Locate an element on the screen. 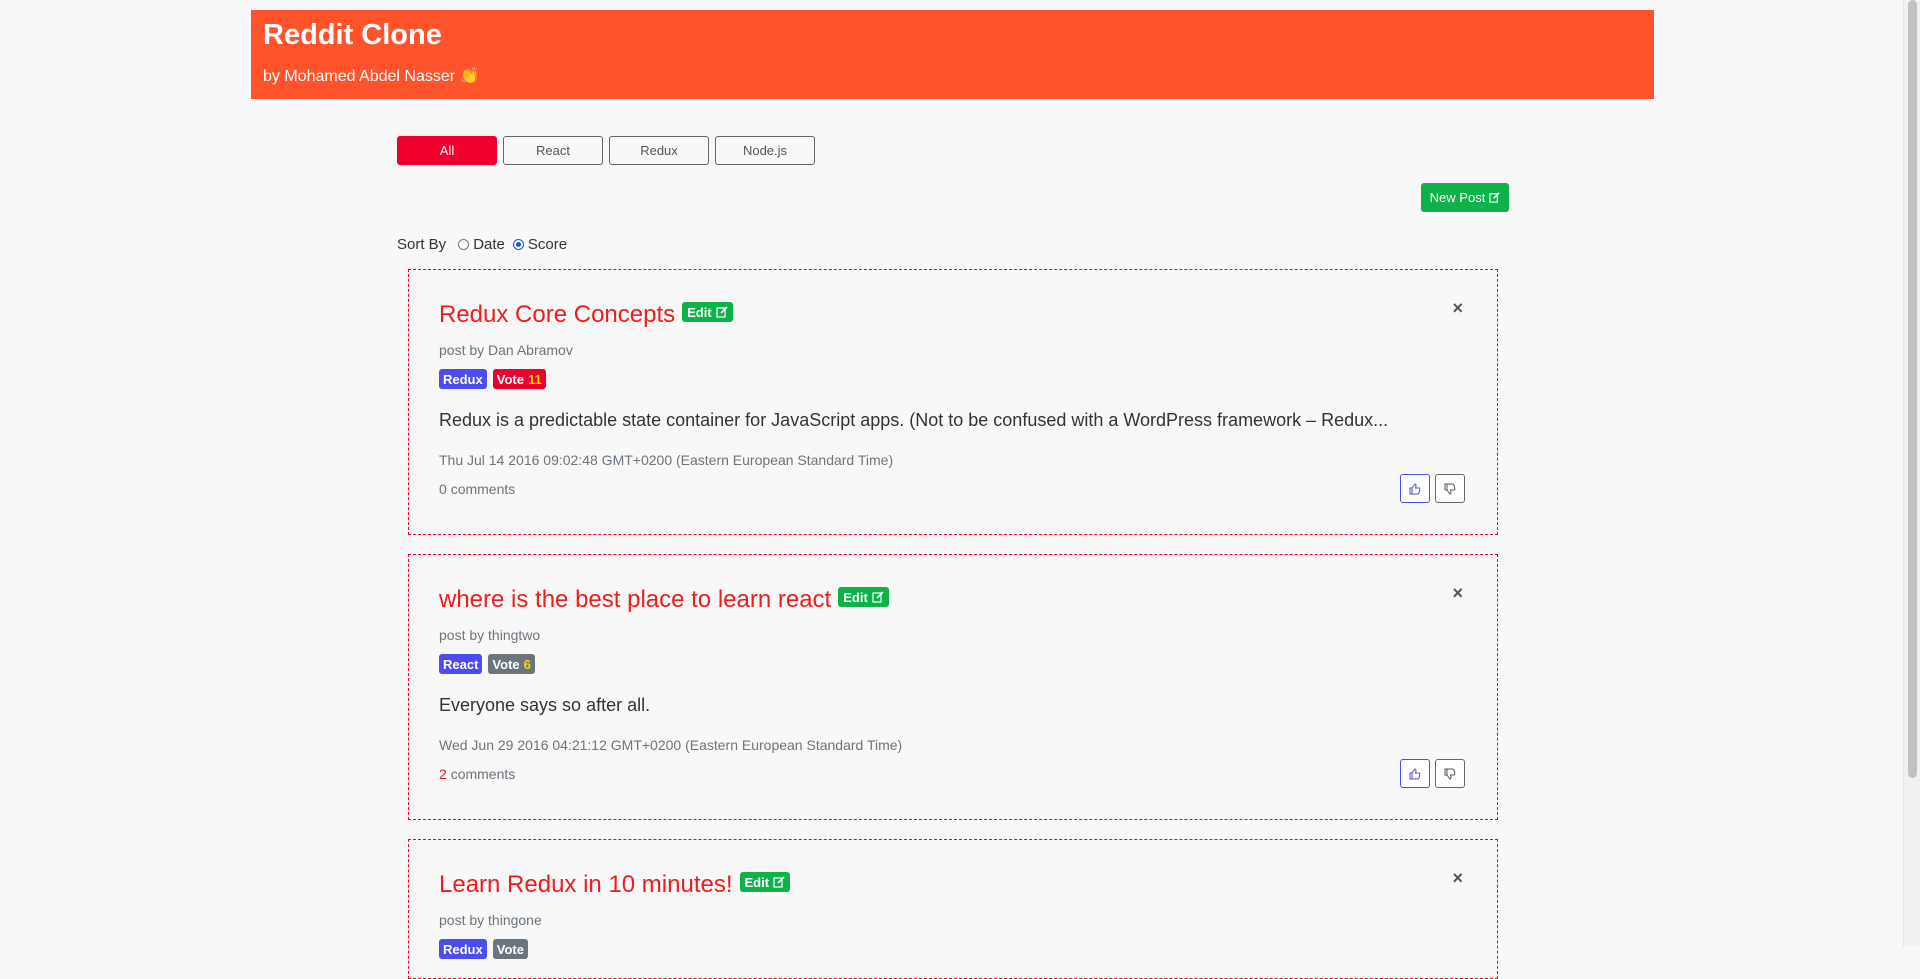 Image resolution: width=1920 pixels, height=979 pixels. sort-date-radio is located at coordinates (464, 244).